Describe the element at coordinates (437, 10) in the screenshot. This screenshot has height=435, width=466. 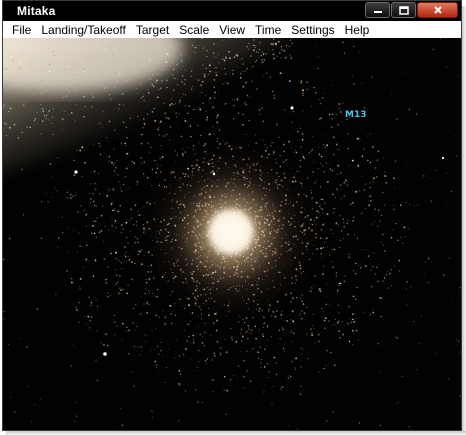
I see `close-button` at that location.